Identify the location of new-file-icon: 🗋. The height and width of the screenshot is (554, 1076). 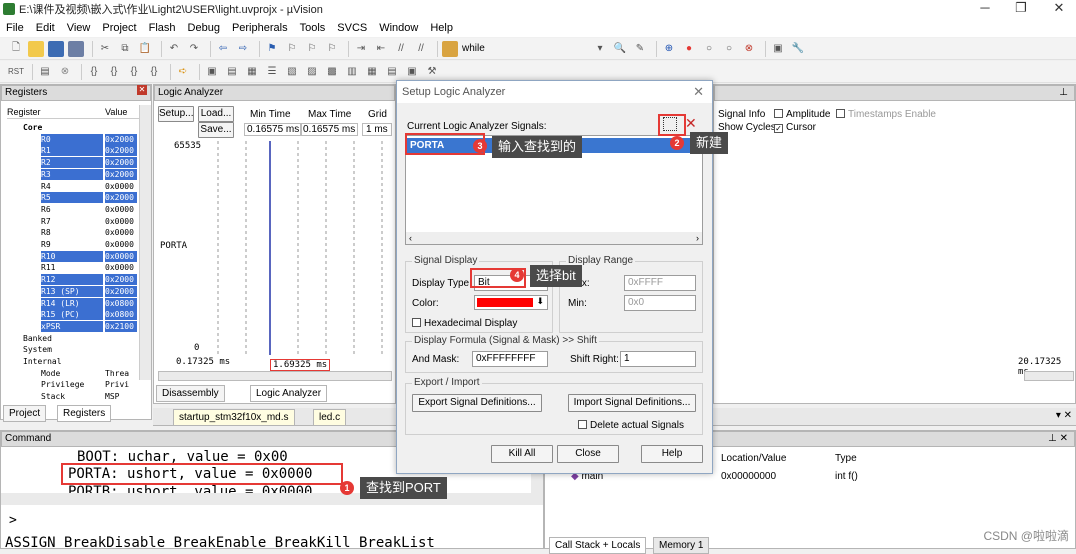
(16, 49).